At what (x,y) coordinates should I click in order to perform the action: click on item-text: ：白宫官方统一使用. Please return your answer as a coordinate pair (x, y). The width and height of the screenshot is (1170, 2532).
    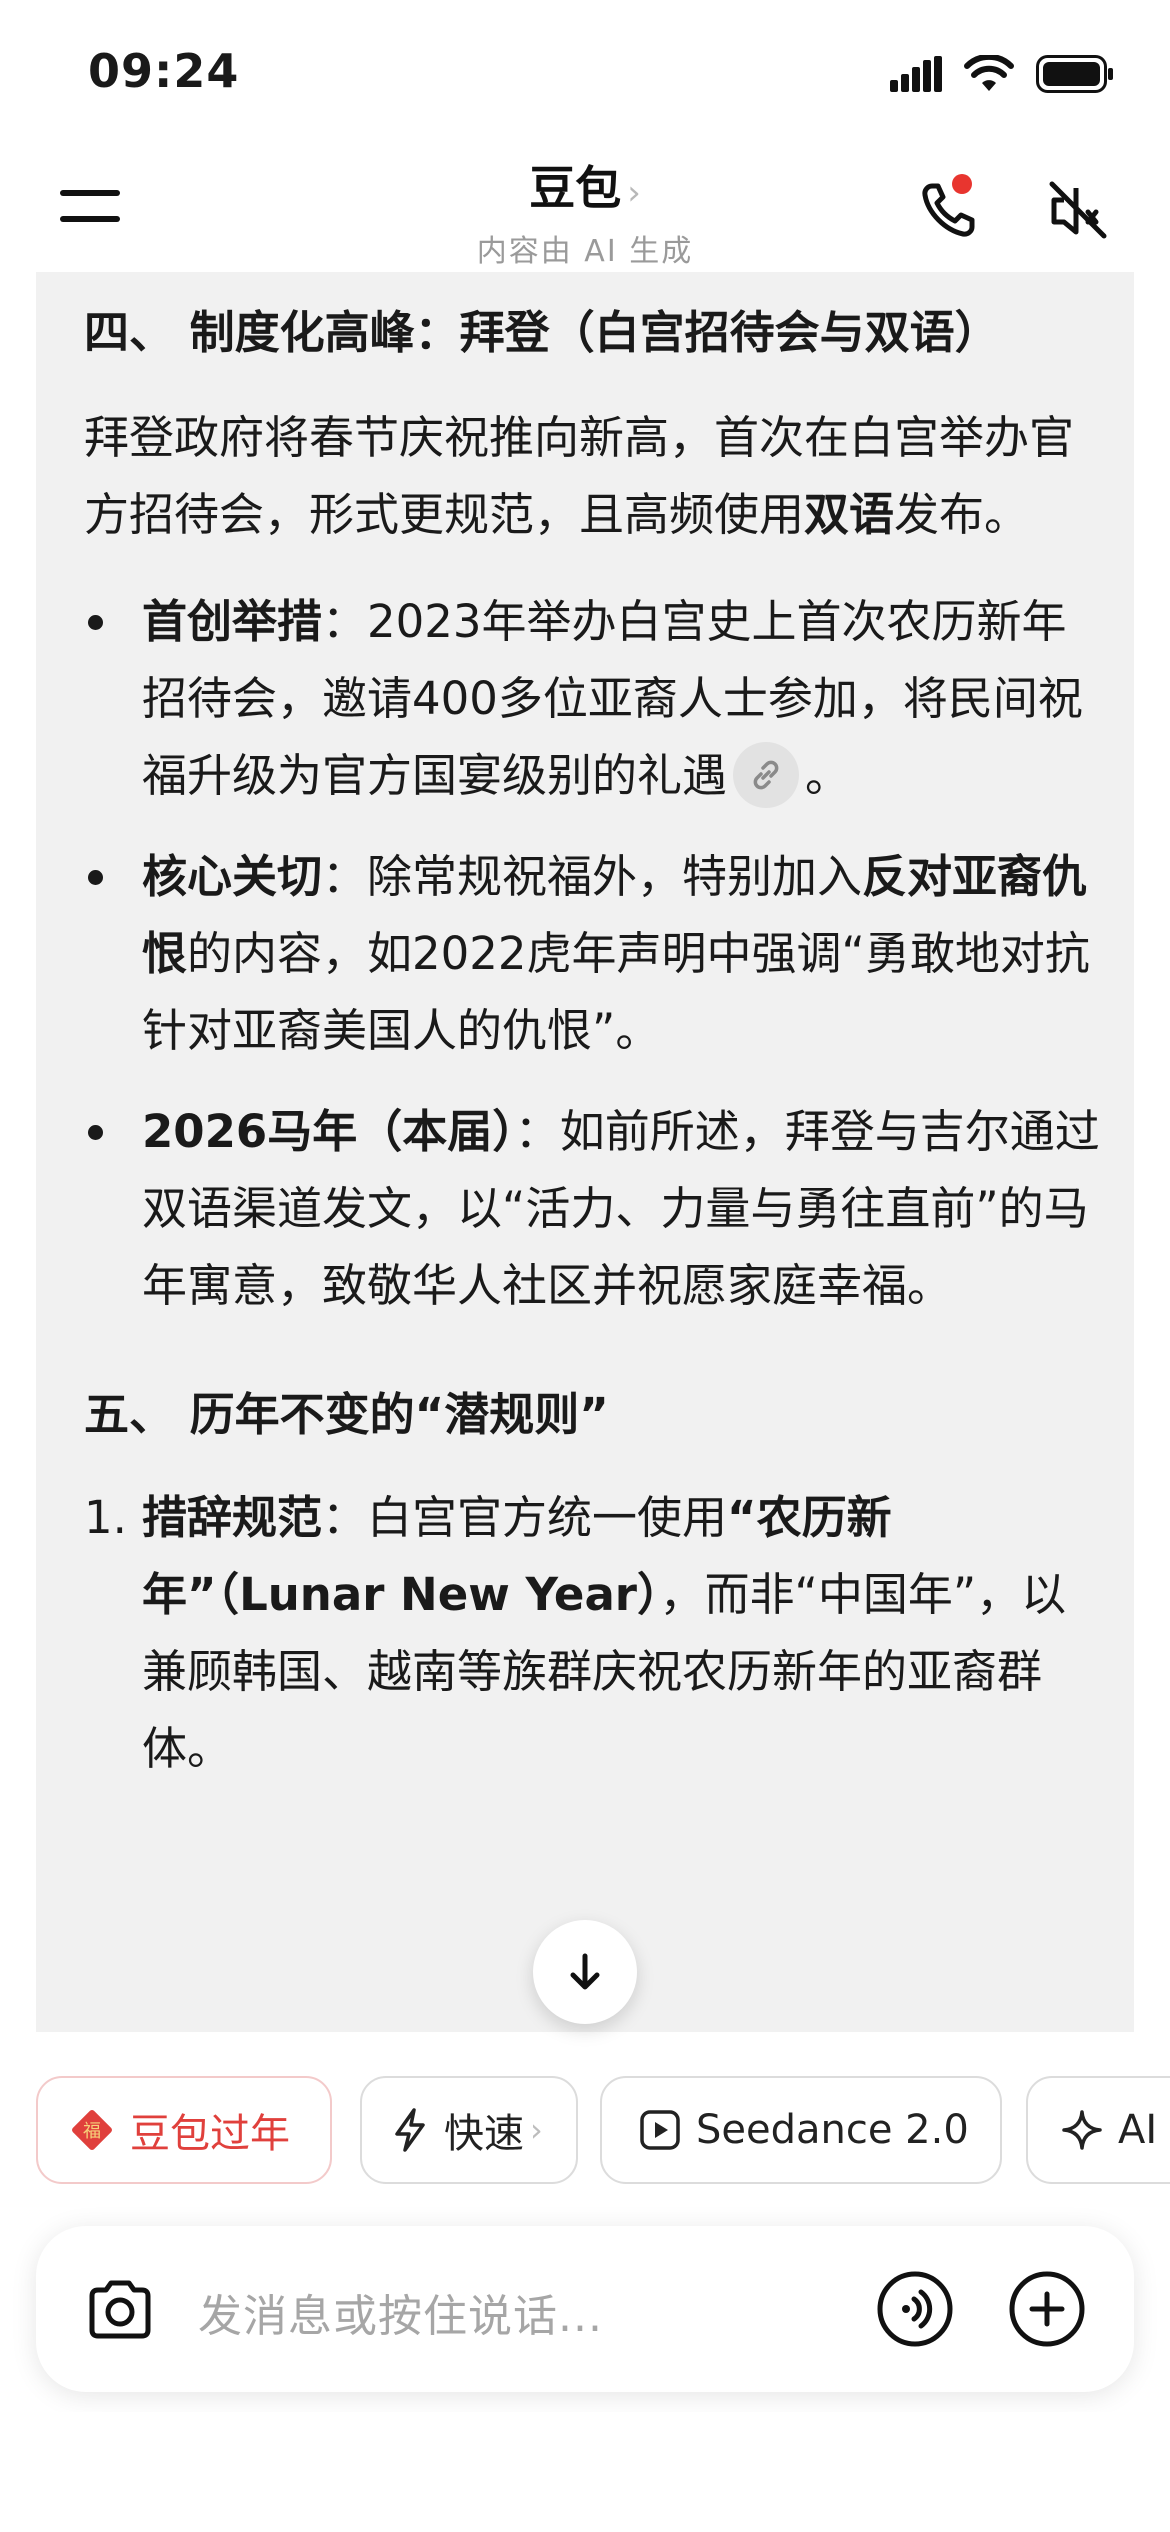
    Looking at the image, I should click on (525, 1517).